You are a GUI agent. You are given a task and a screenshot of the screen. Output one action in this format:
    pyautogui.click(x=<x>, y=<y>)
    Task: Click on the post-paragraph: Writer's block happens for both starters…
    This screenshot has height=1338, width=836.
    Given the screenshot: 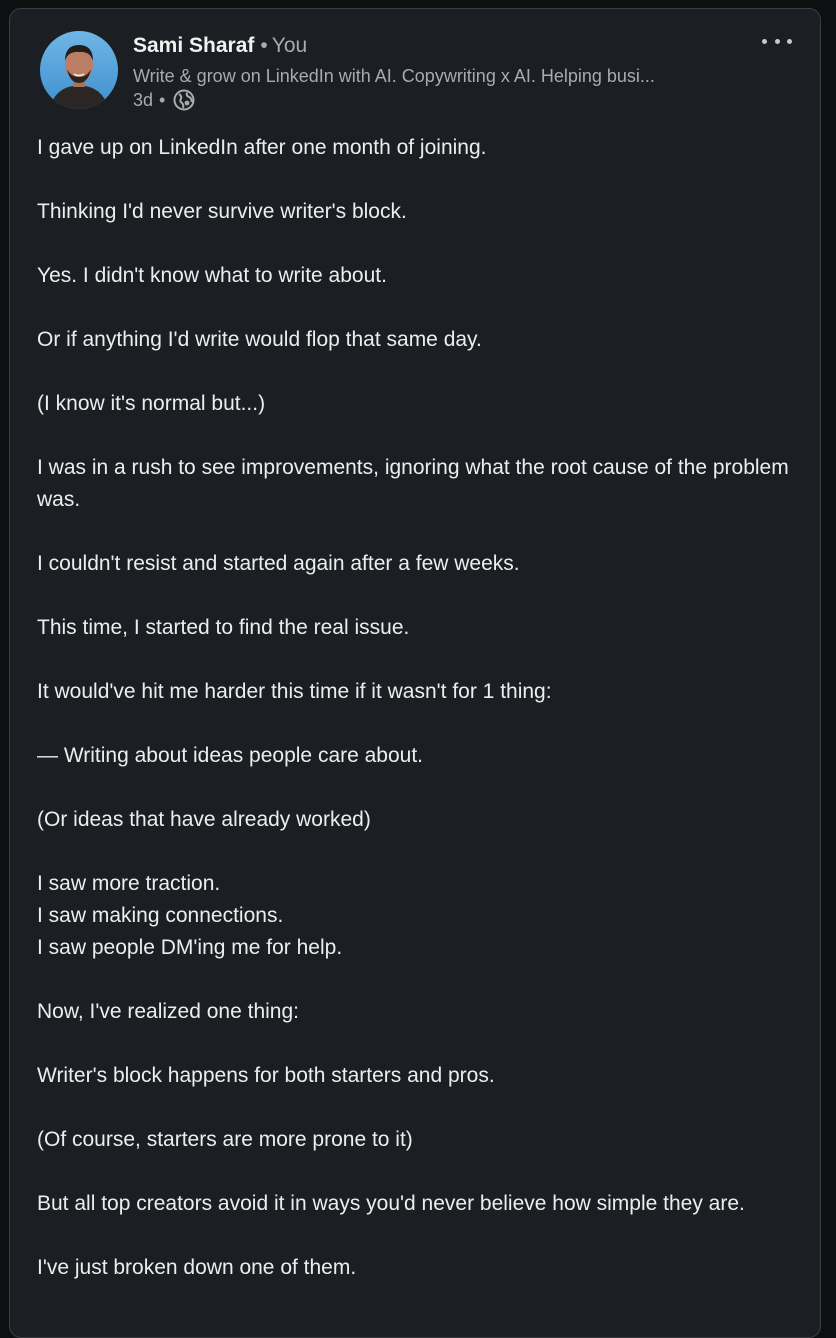 What is the action you would take?
    pyautogui.click(x=417, y=1076)
    